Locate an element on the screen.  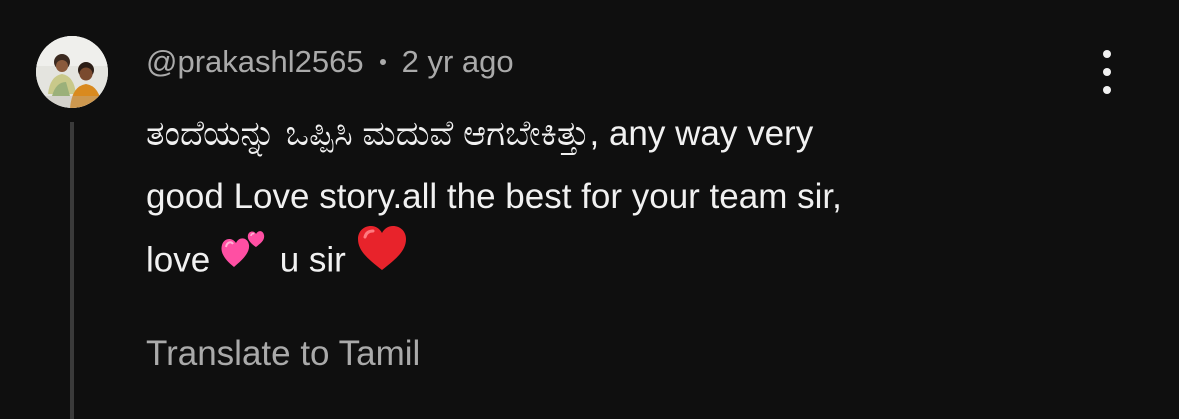
separator-dot is located at coordinates (382, 62).